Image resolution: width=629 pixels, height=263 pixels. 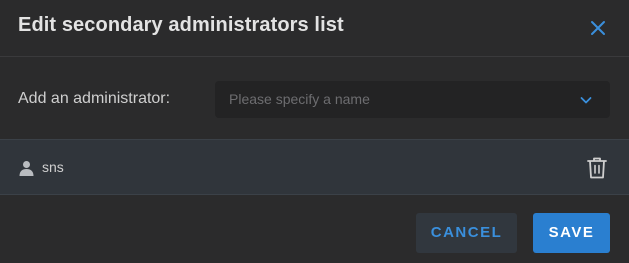 I want to click on admin-name: sns, so click(x=53, y=167).